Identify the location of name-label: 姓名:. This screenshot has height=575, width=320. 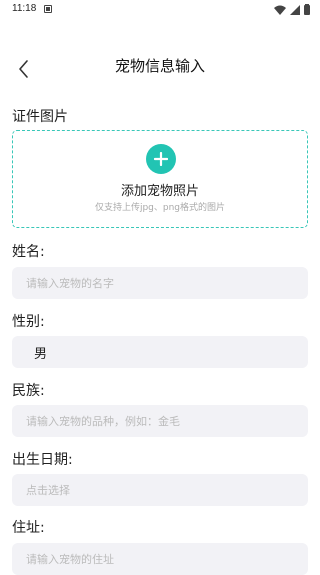
(28, 252).